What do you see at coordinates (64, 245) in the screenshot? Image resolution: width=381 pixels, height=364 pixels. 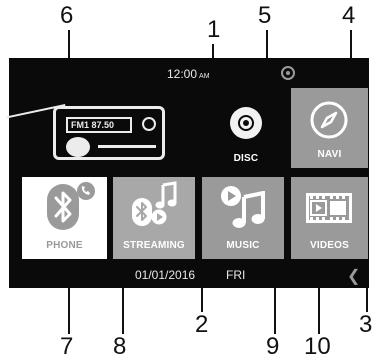 I see `phone-label: PHONE` at bounding box center [64, 245].